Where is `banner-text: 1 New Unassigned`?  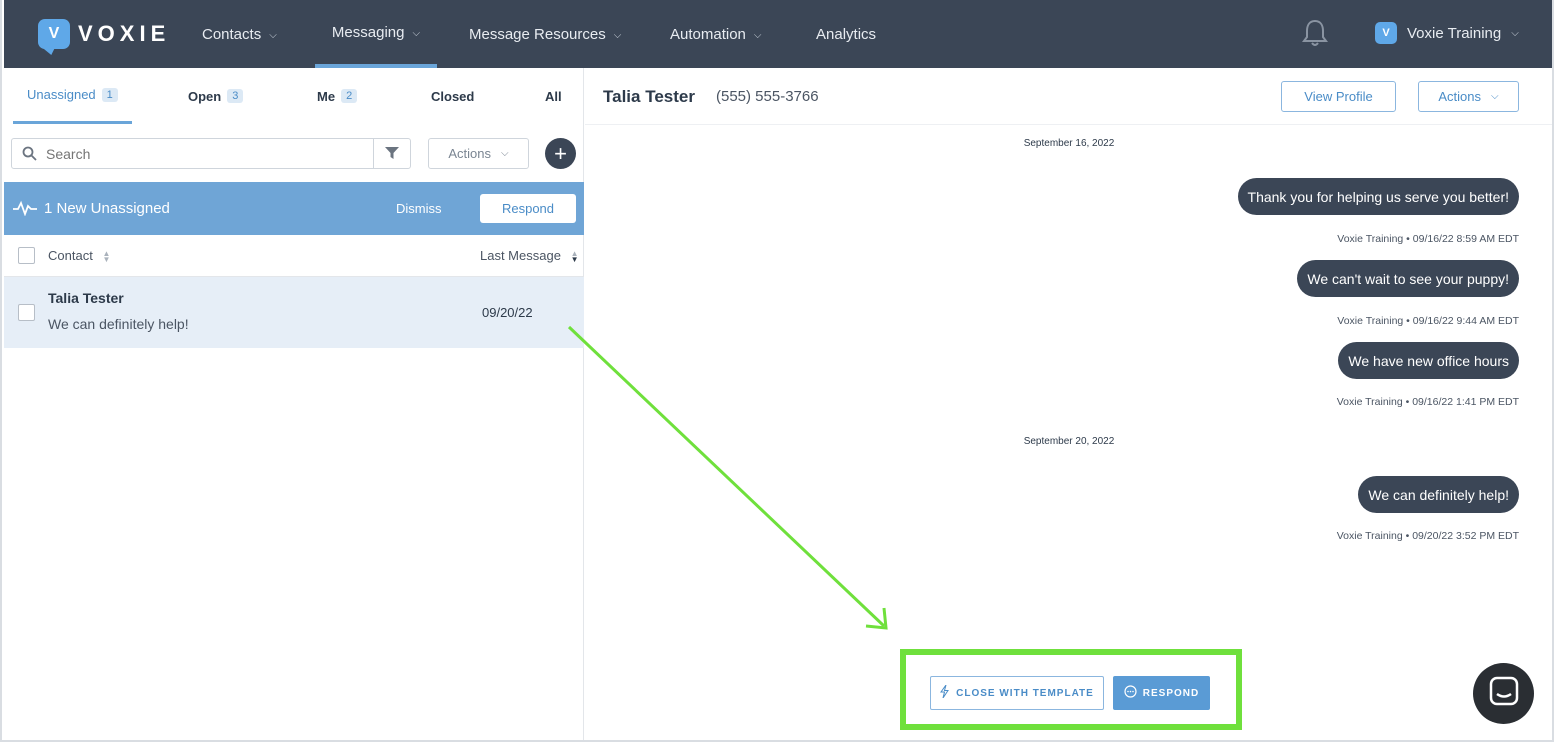 banner-text: 1 New Unassigned is located at coordinates (107, 208).